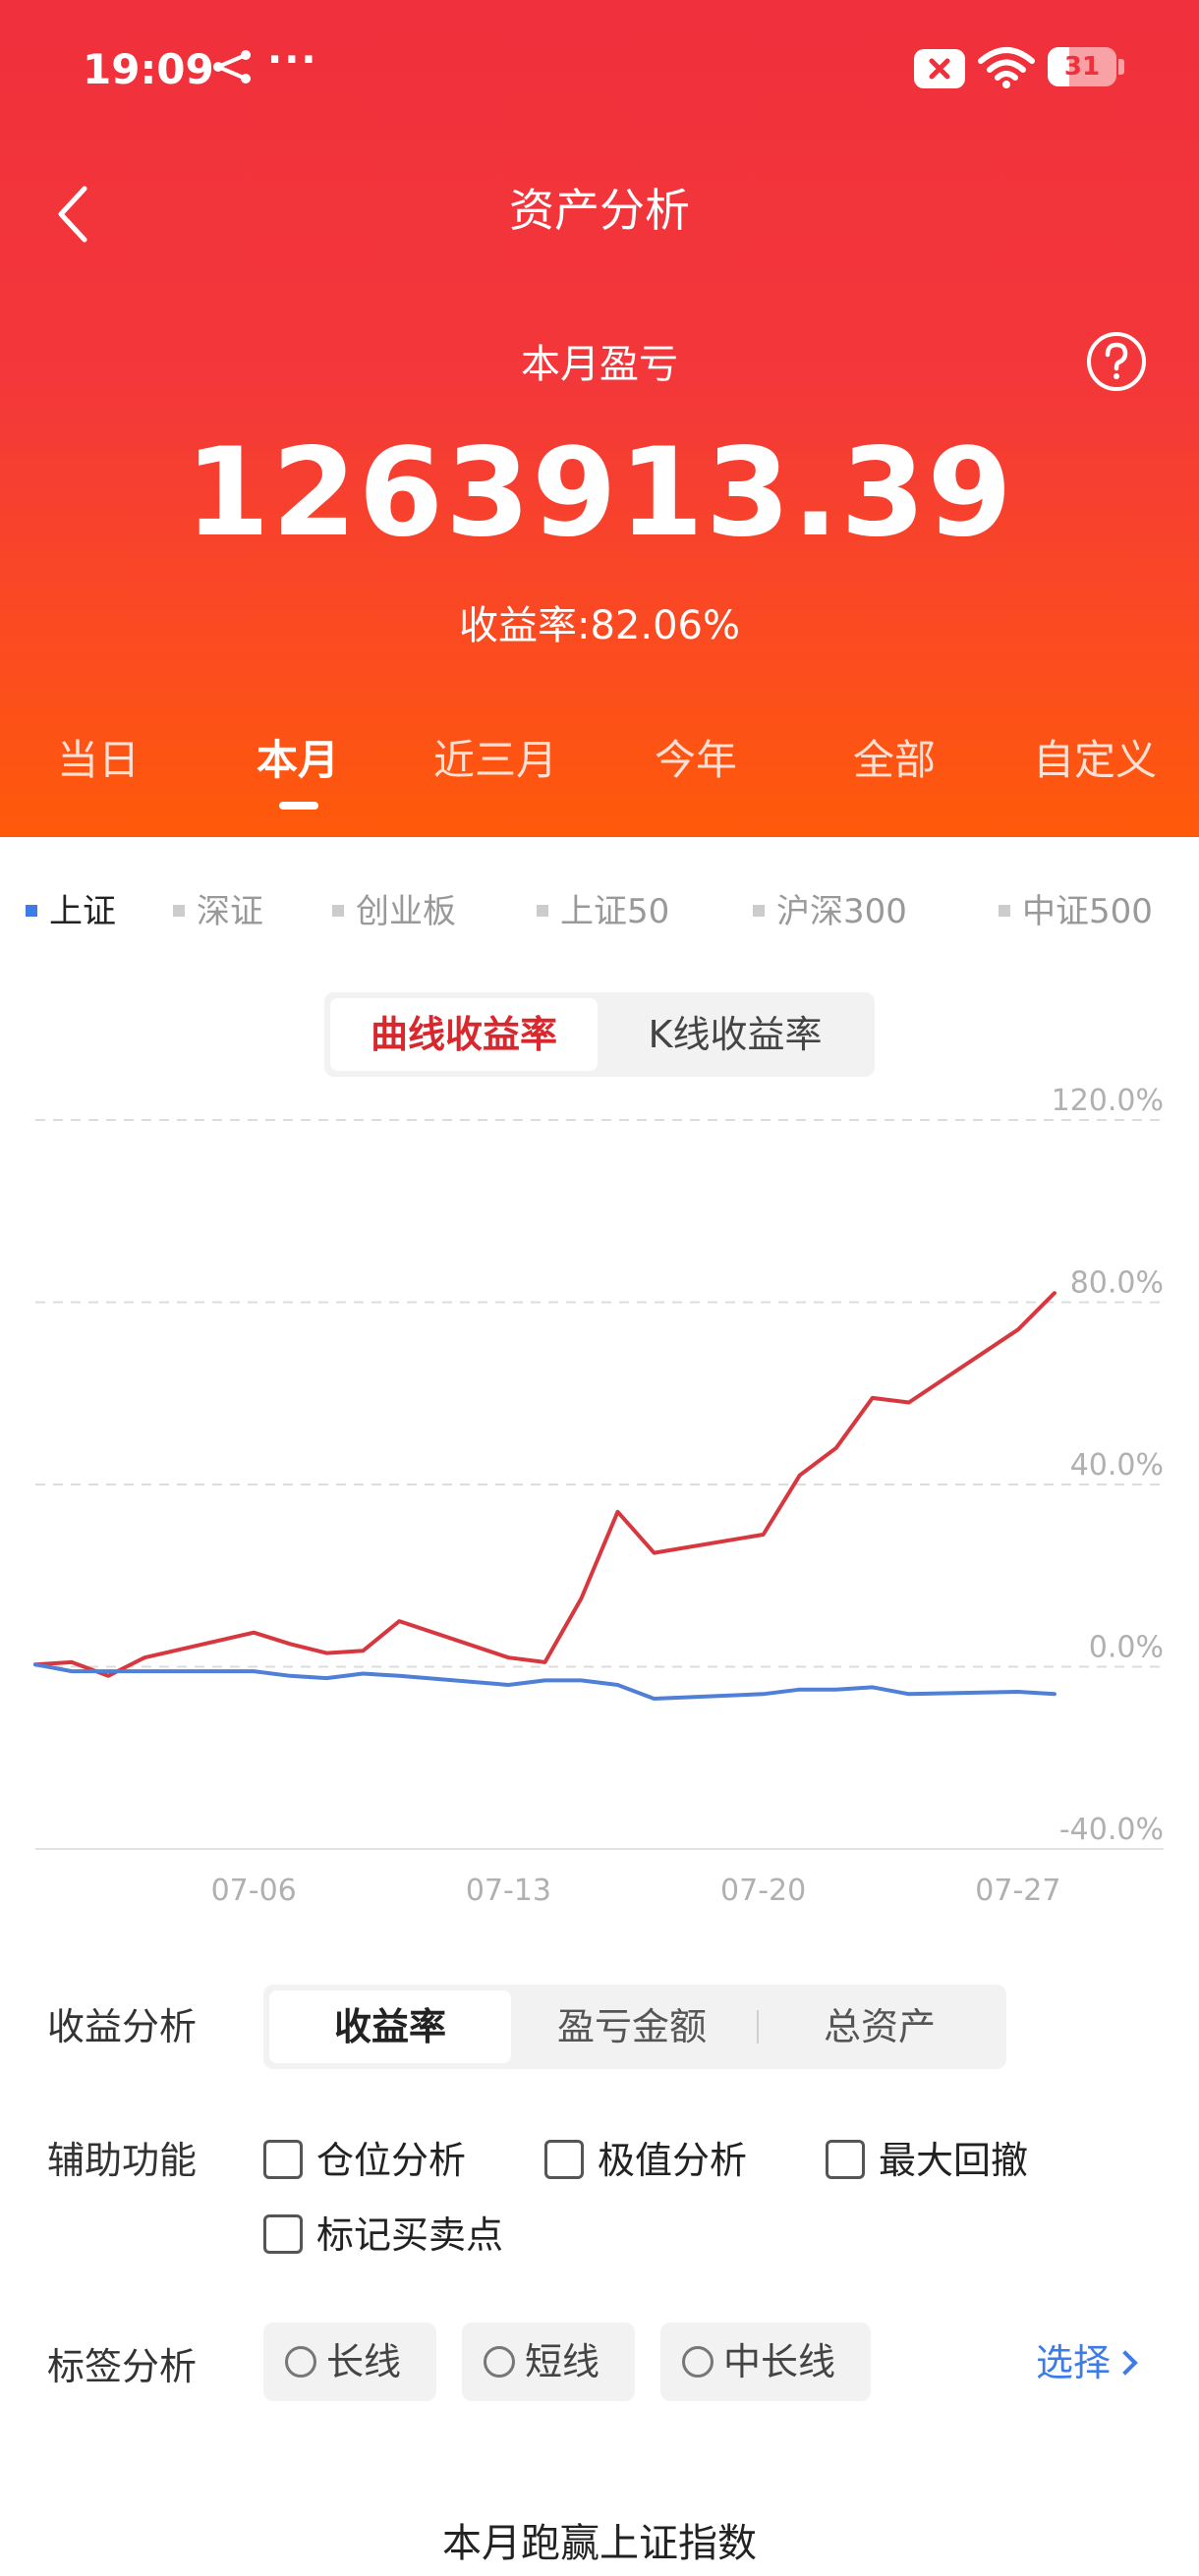  Describe the element at coordinates (894, 757) in the screenshot. I see `tab-all: 全部` at that location.